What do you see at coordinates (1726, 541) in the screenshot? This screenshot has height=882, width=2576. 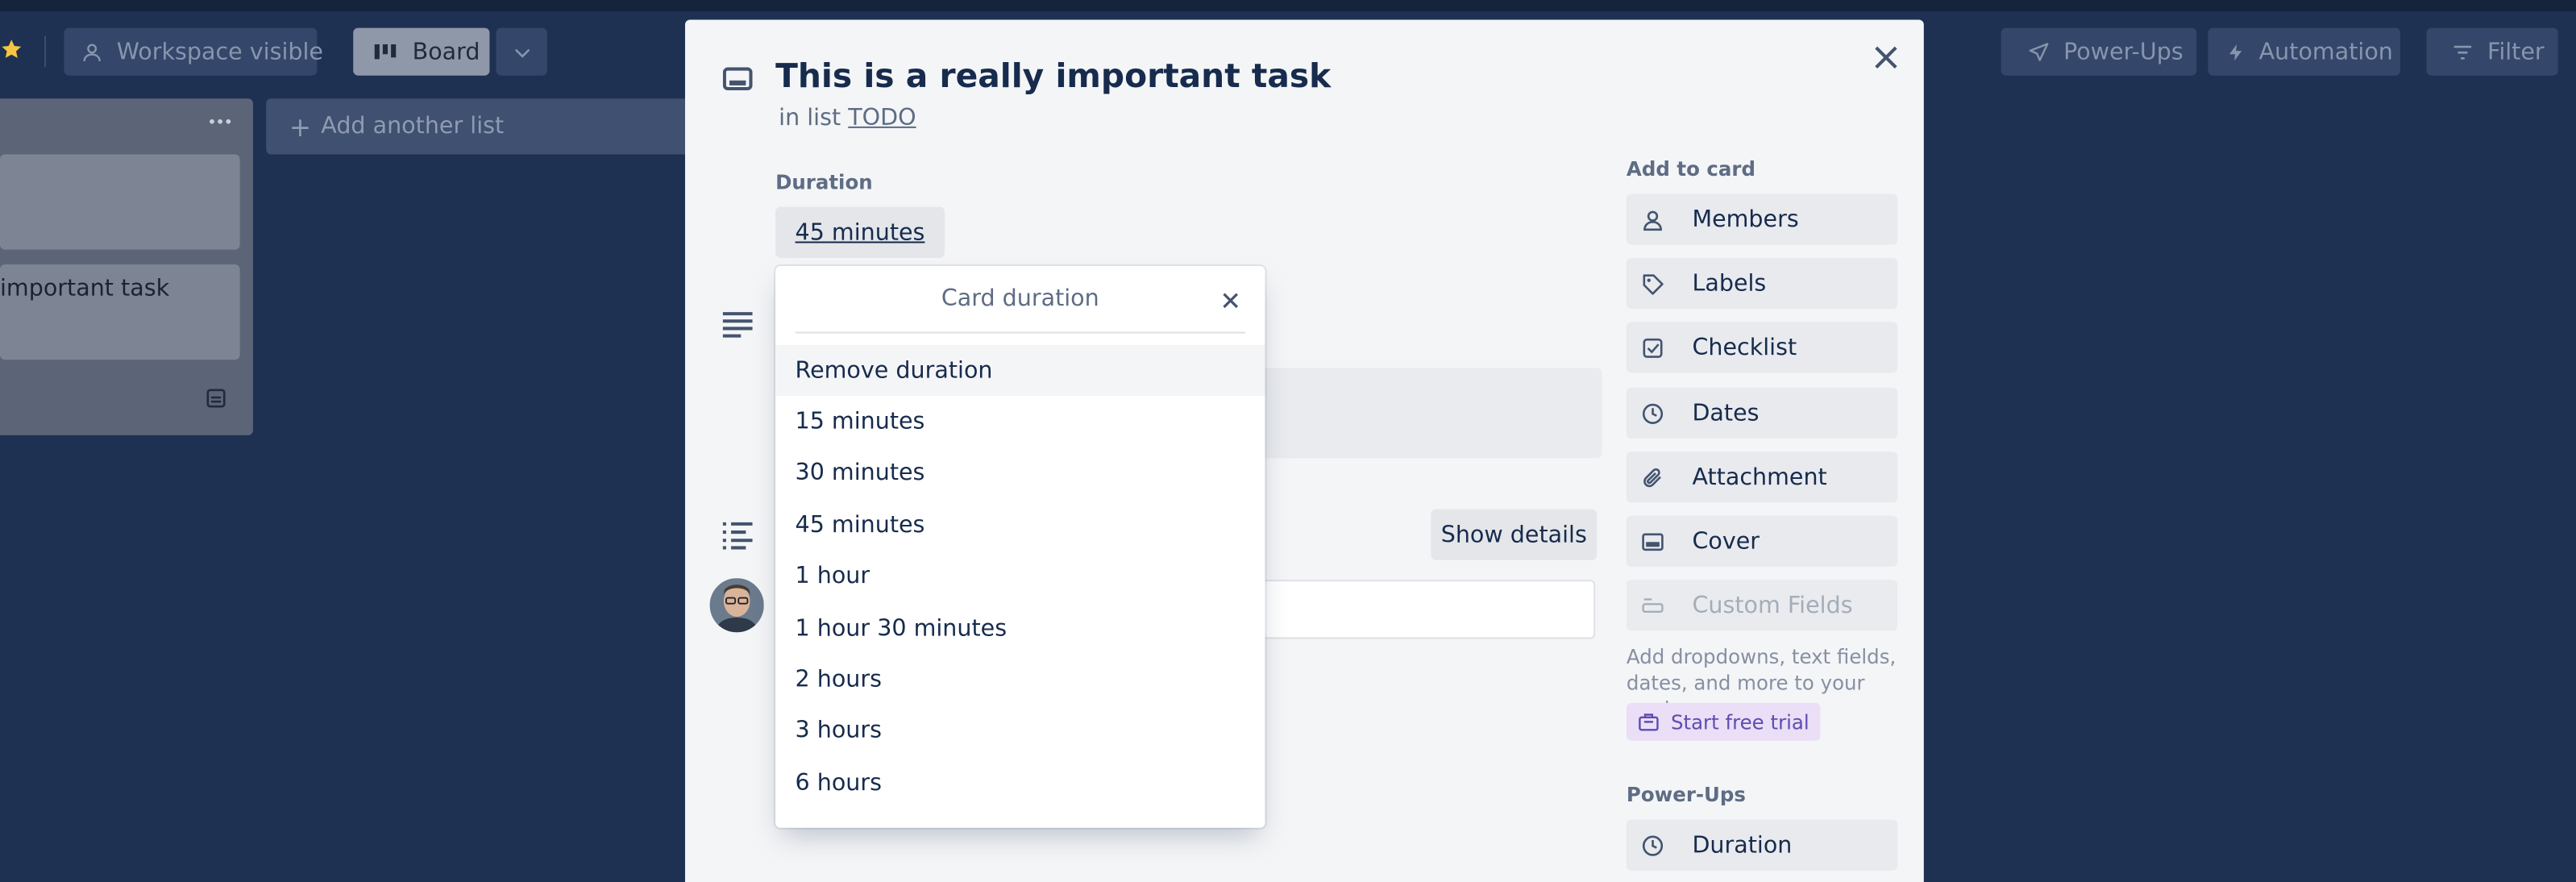 I see `cover-label: Cover` at bounding box center [1726, 541].